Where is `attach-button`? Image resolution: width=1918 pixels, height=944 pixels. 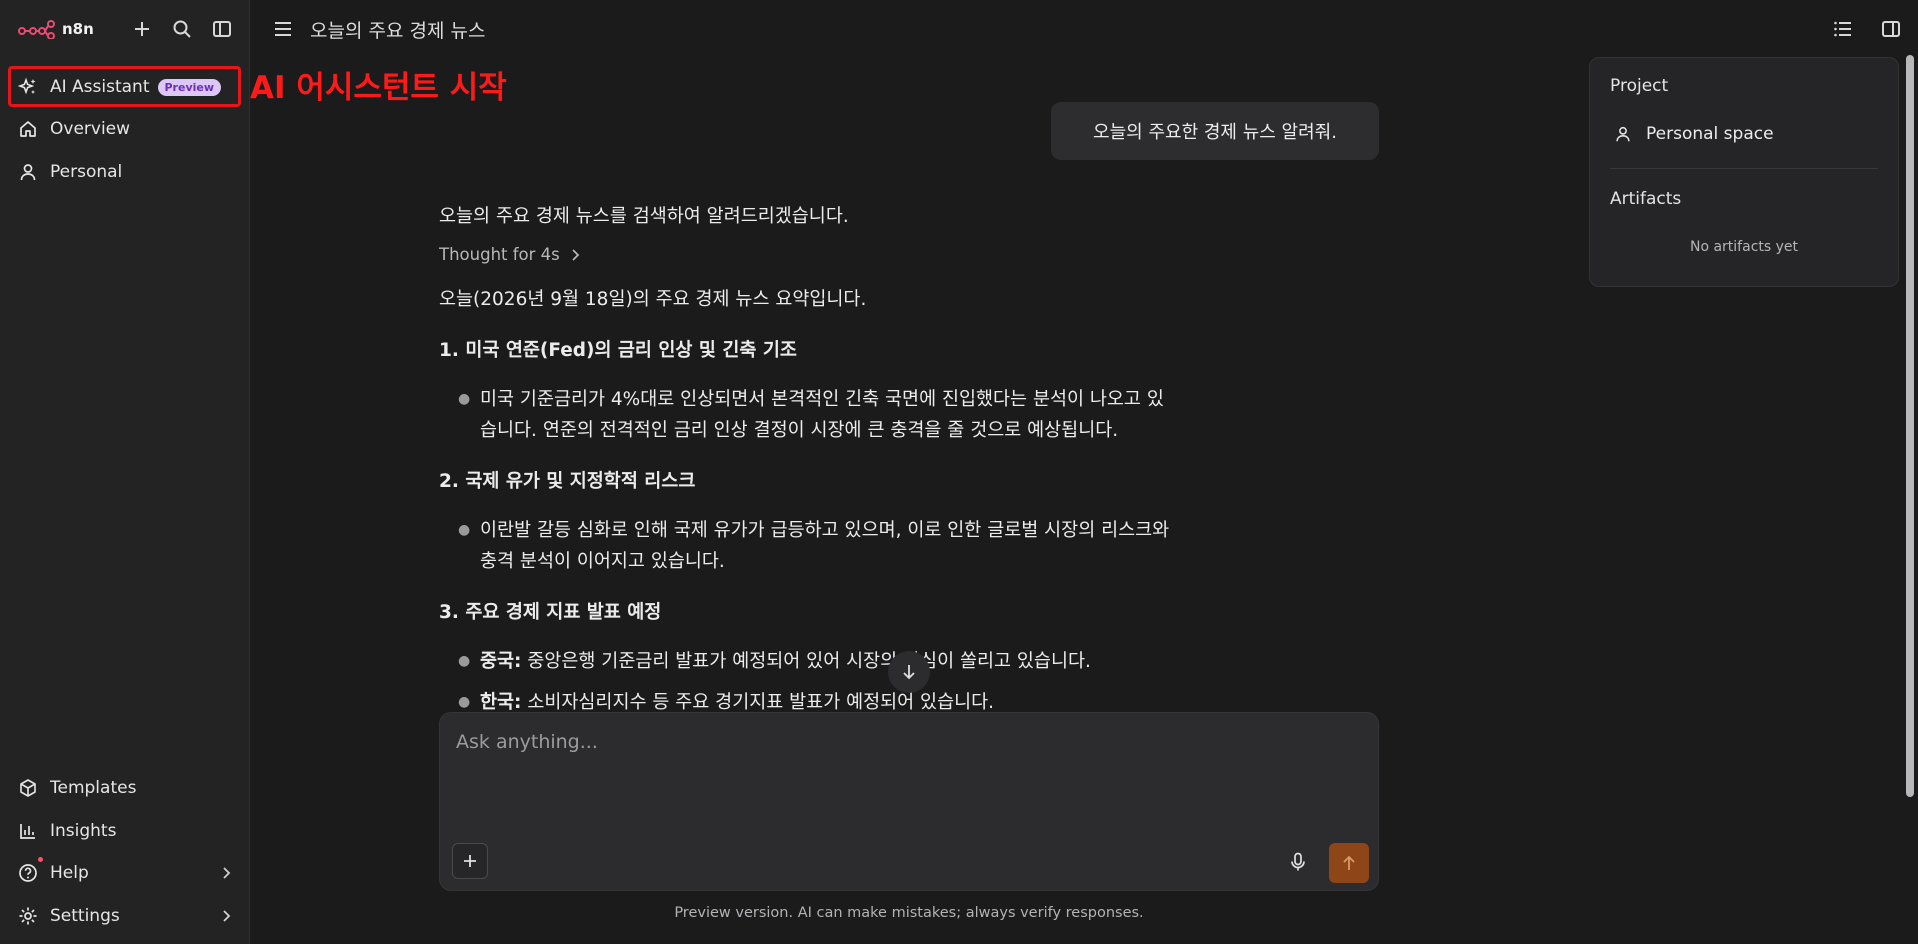
attach-button is located at coordinates (470, 861).